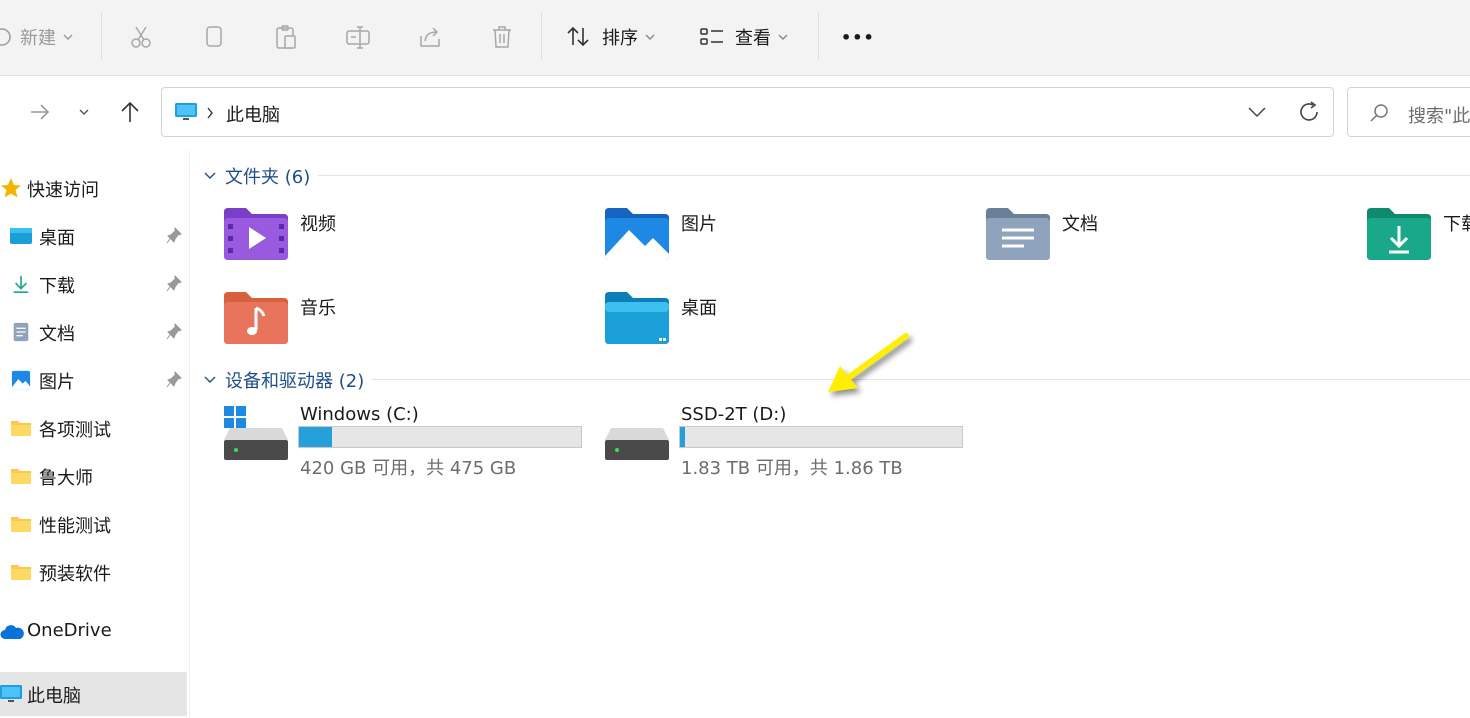  What do you see at coordinates (256, 234) in the screenshot?
I see `video-folder-icon` at bounding box center [256, 234].